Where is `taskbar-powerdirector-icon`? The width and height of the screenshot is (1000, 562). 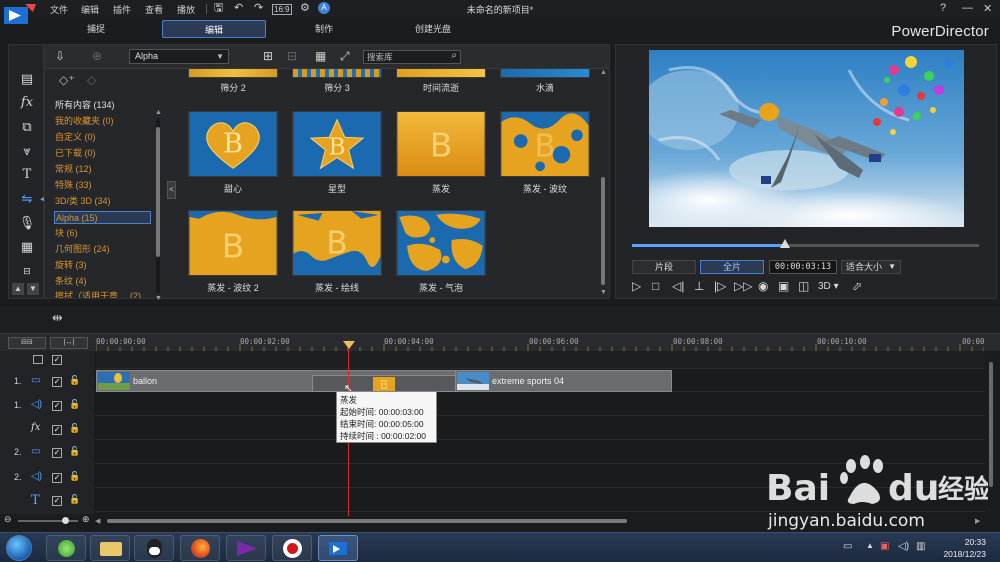
taskbar-powerdirector-icon is located at coordinates (338, 548).